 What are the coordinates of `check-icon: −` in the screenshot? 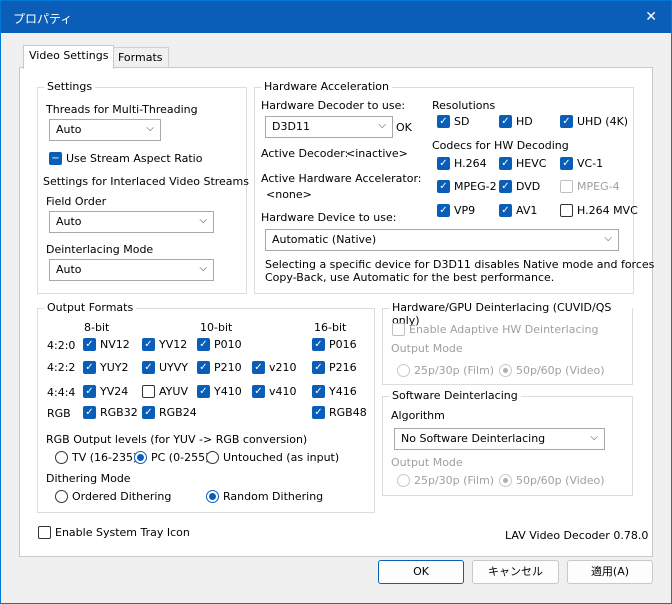 It's located at (55, 158).